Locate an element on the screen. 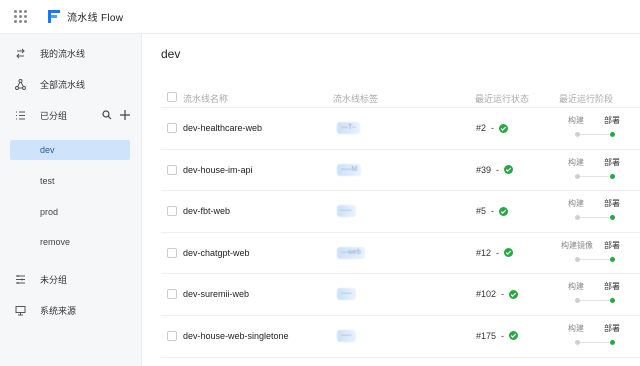 The image size is (640, 366). nav-my-pipelines-label: 我的流水线 is located at coordinates (63, 53).